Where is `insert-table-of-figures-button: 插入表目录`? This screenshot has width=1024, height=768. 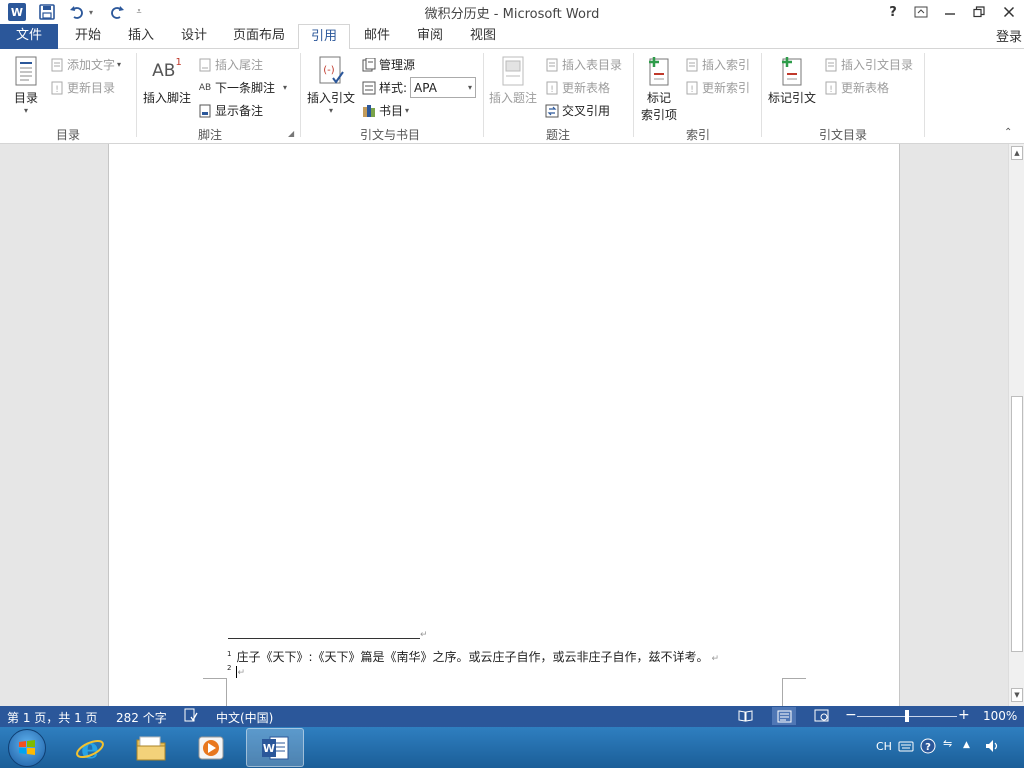 insert-table-of-figures-button: 插入表目录 is located at coordinates (583, 64).